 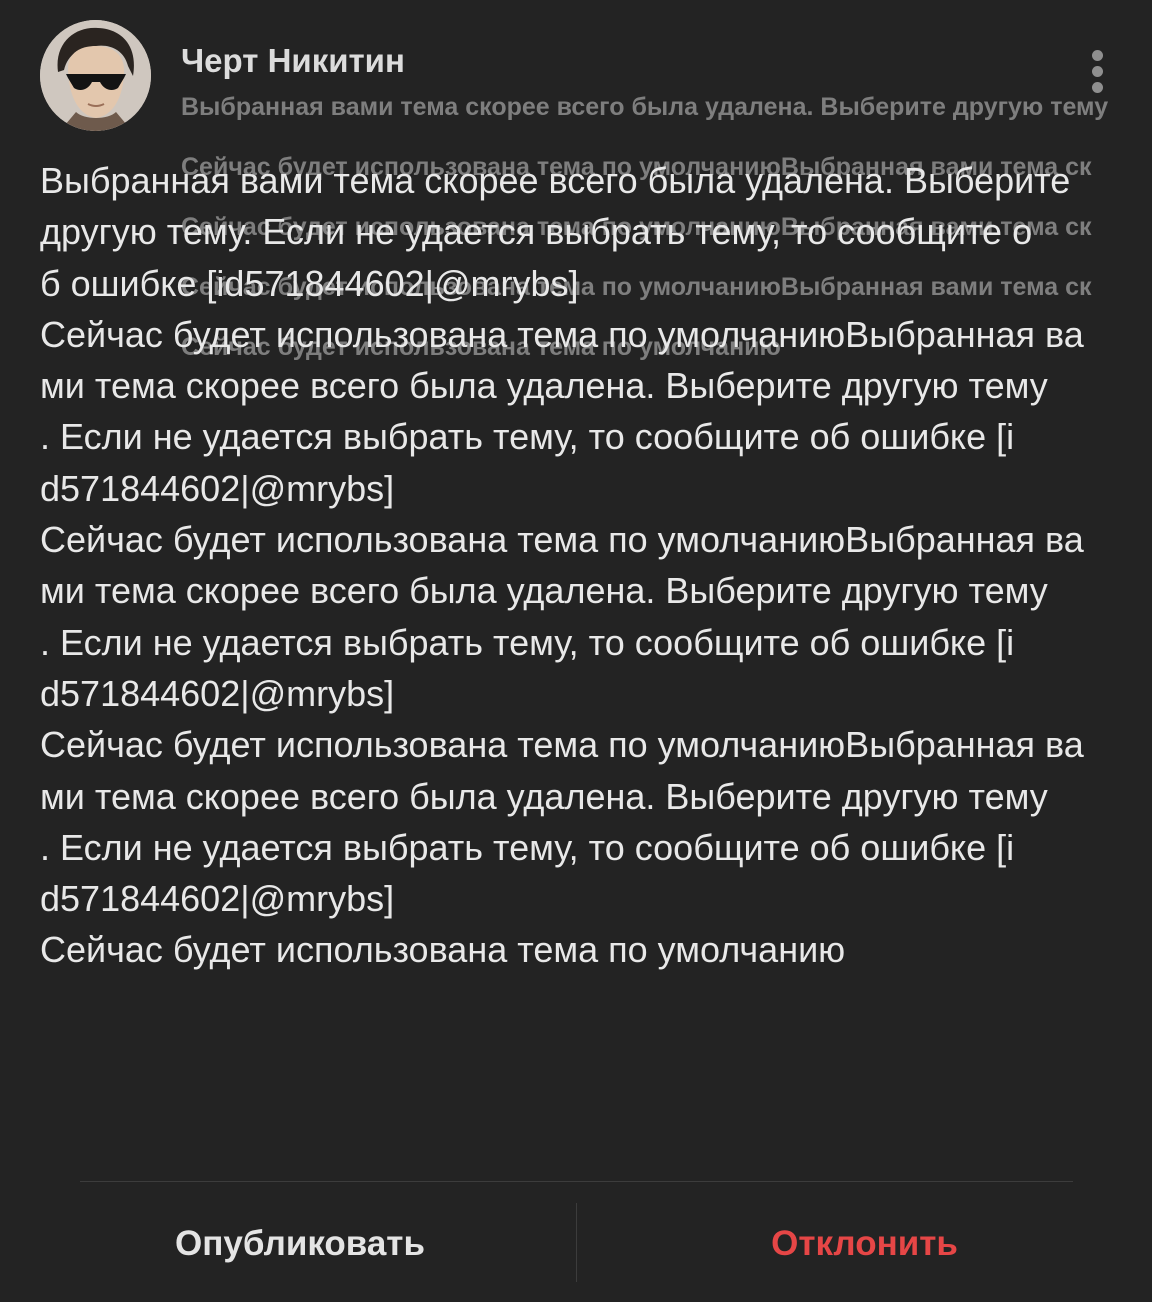 I want to click on avatar-image, so click(x=95, y=75).